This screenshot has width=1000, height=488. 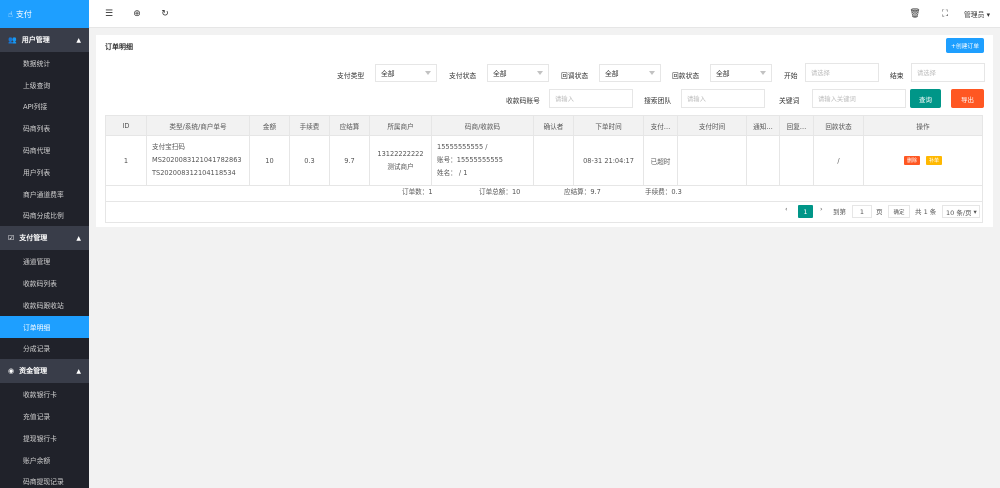 What do you see at coordinates (165, 14) in the screenshot?
I see `refresh-icon: ↻` at bounding box center [165, 14].